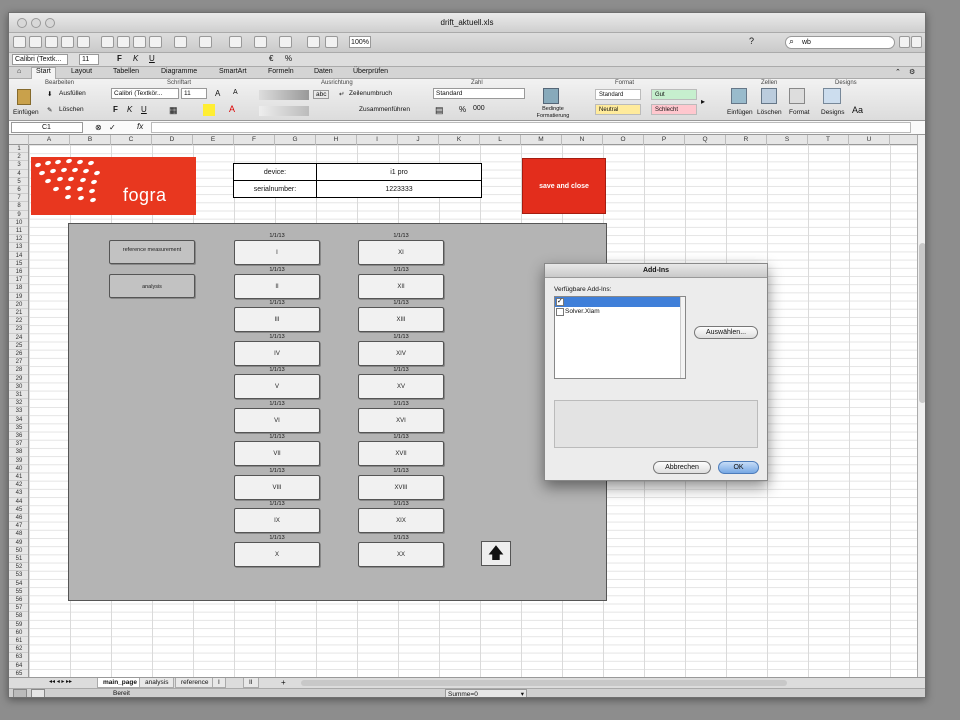  I want to click on column-header: N, so click(582, 140).